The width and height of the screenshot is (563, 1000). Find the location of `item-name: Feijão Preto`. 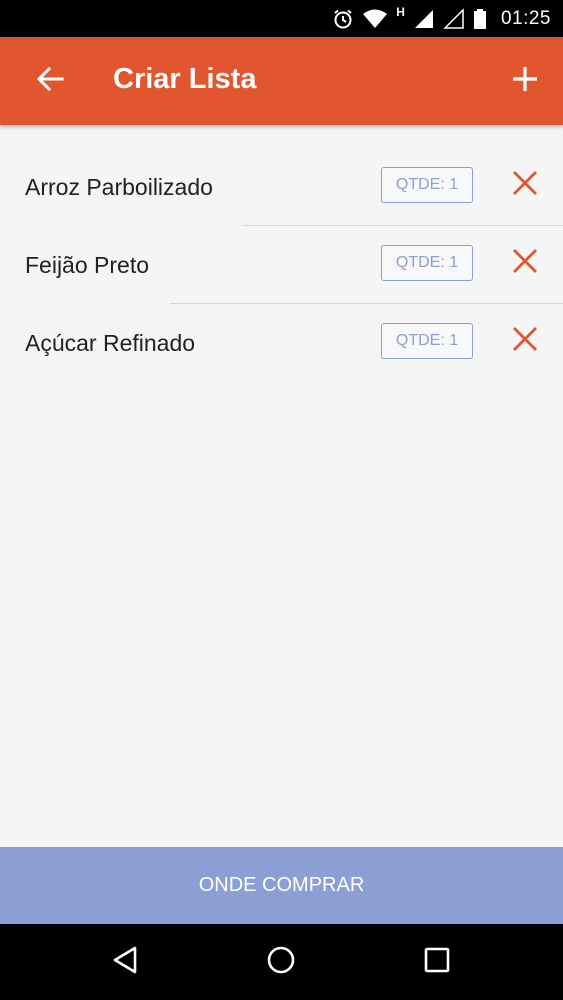

item-name: Feijão Preto is located at coordinates (87, 265).